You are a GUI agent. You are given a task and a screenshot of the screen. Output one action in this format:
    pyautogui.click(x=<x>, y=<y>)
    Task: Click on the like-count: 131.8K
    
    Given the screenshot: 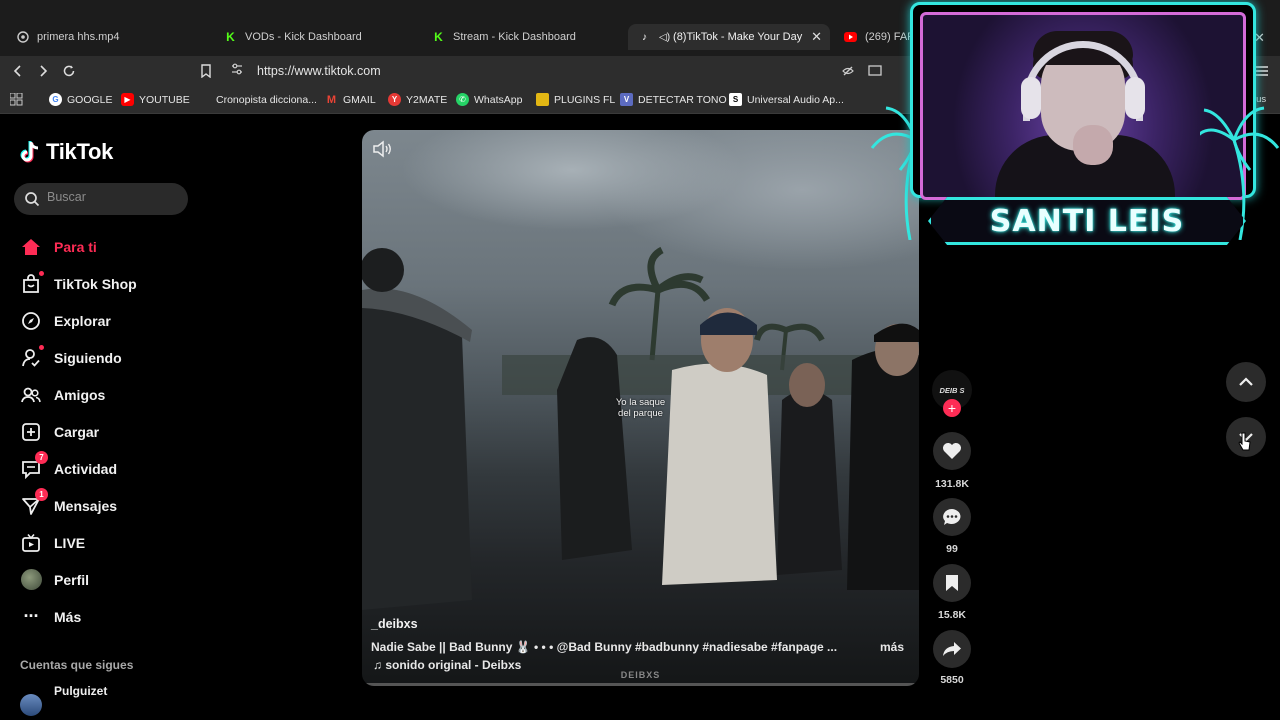 What is the action you would take?
    pyautogui.click(x=952, y=484)
    